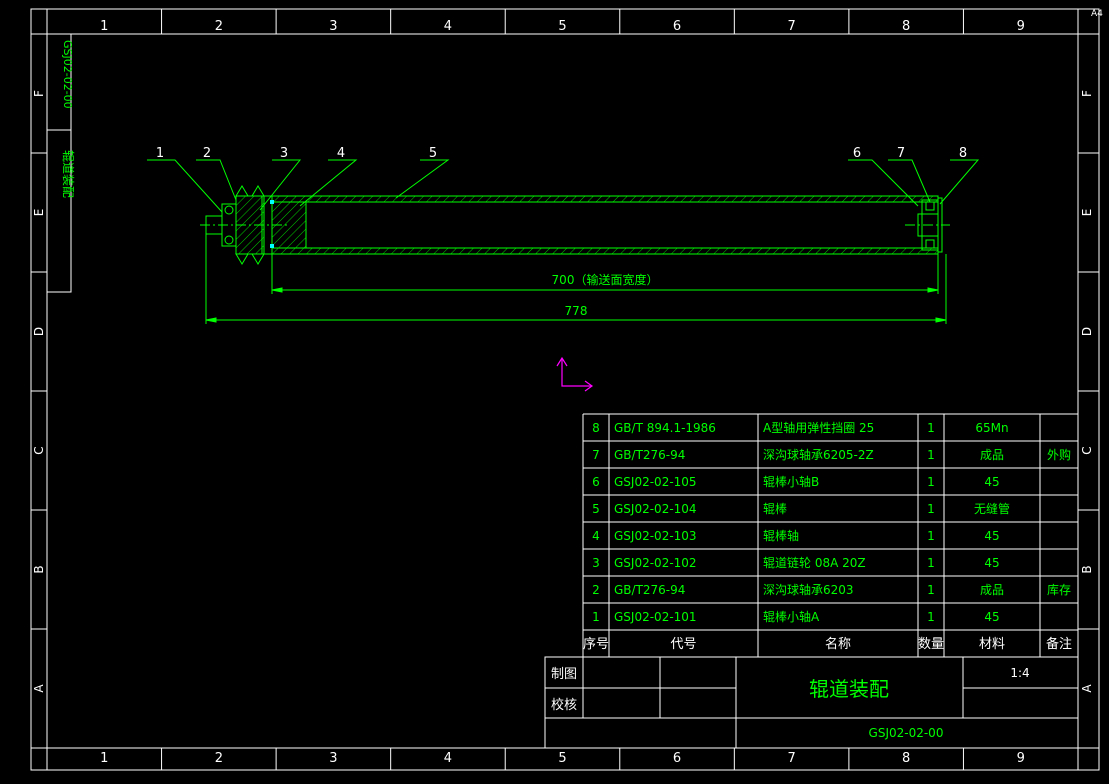 The image size is (1109, 784). Describe the element at coordinates (1097, 14) in the screenshot. I see `sheet-size-label: A4` at that location.